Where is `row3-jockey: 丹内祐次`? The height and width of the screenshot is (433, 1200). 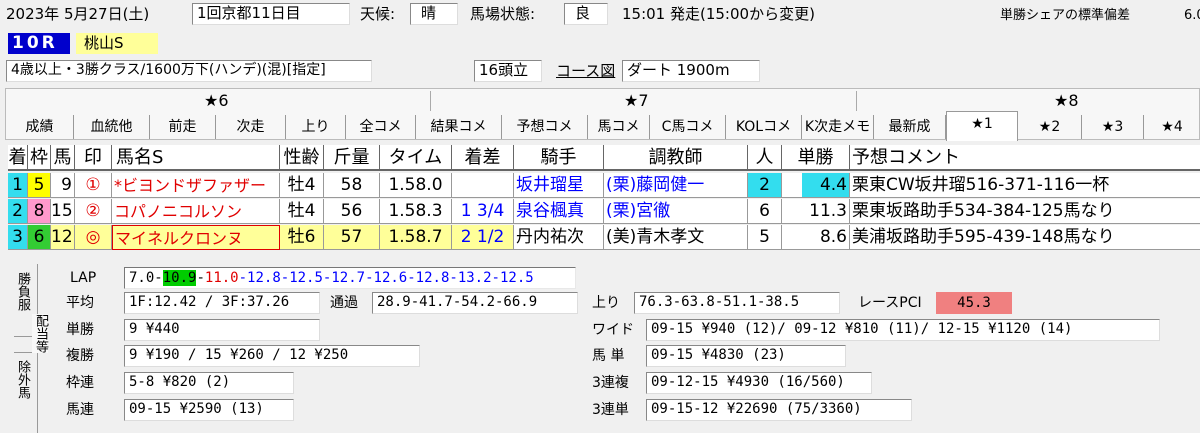 row3-jockey: 丹内祐次 is located at coordinates (559, 237).